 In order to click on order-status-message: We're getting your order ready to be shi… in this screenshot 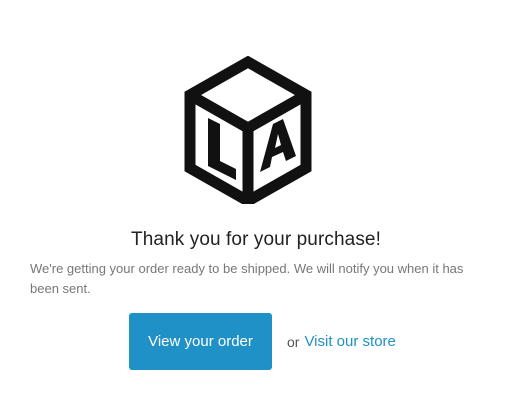, I will do `click(247, 278)`.